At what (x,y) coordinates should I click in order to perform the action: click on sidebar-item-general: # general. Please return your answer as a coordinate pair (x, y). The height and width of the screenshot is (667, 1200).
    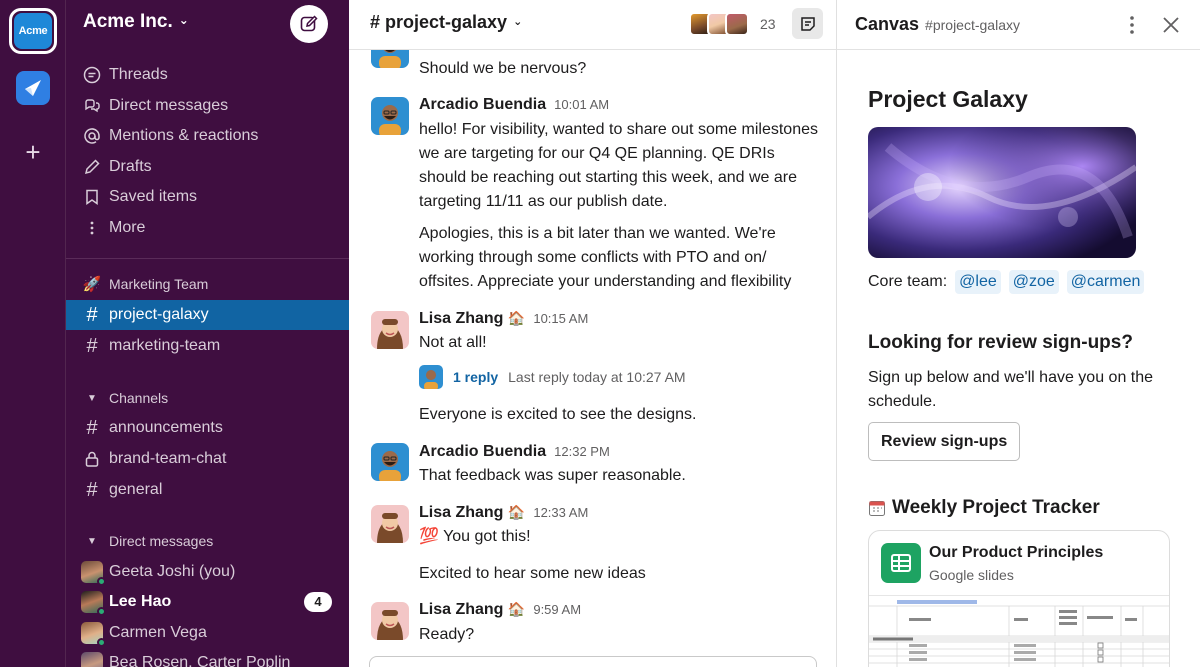
    Looking at the image, I should click on (207, 490).